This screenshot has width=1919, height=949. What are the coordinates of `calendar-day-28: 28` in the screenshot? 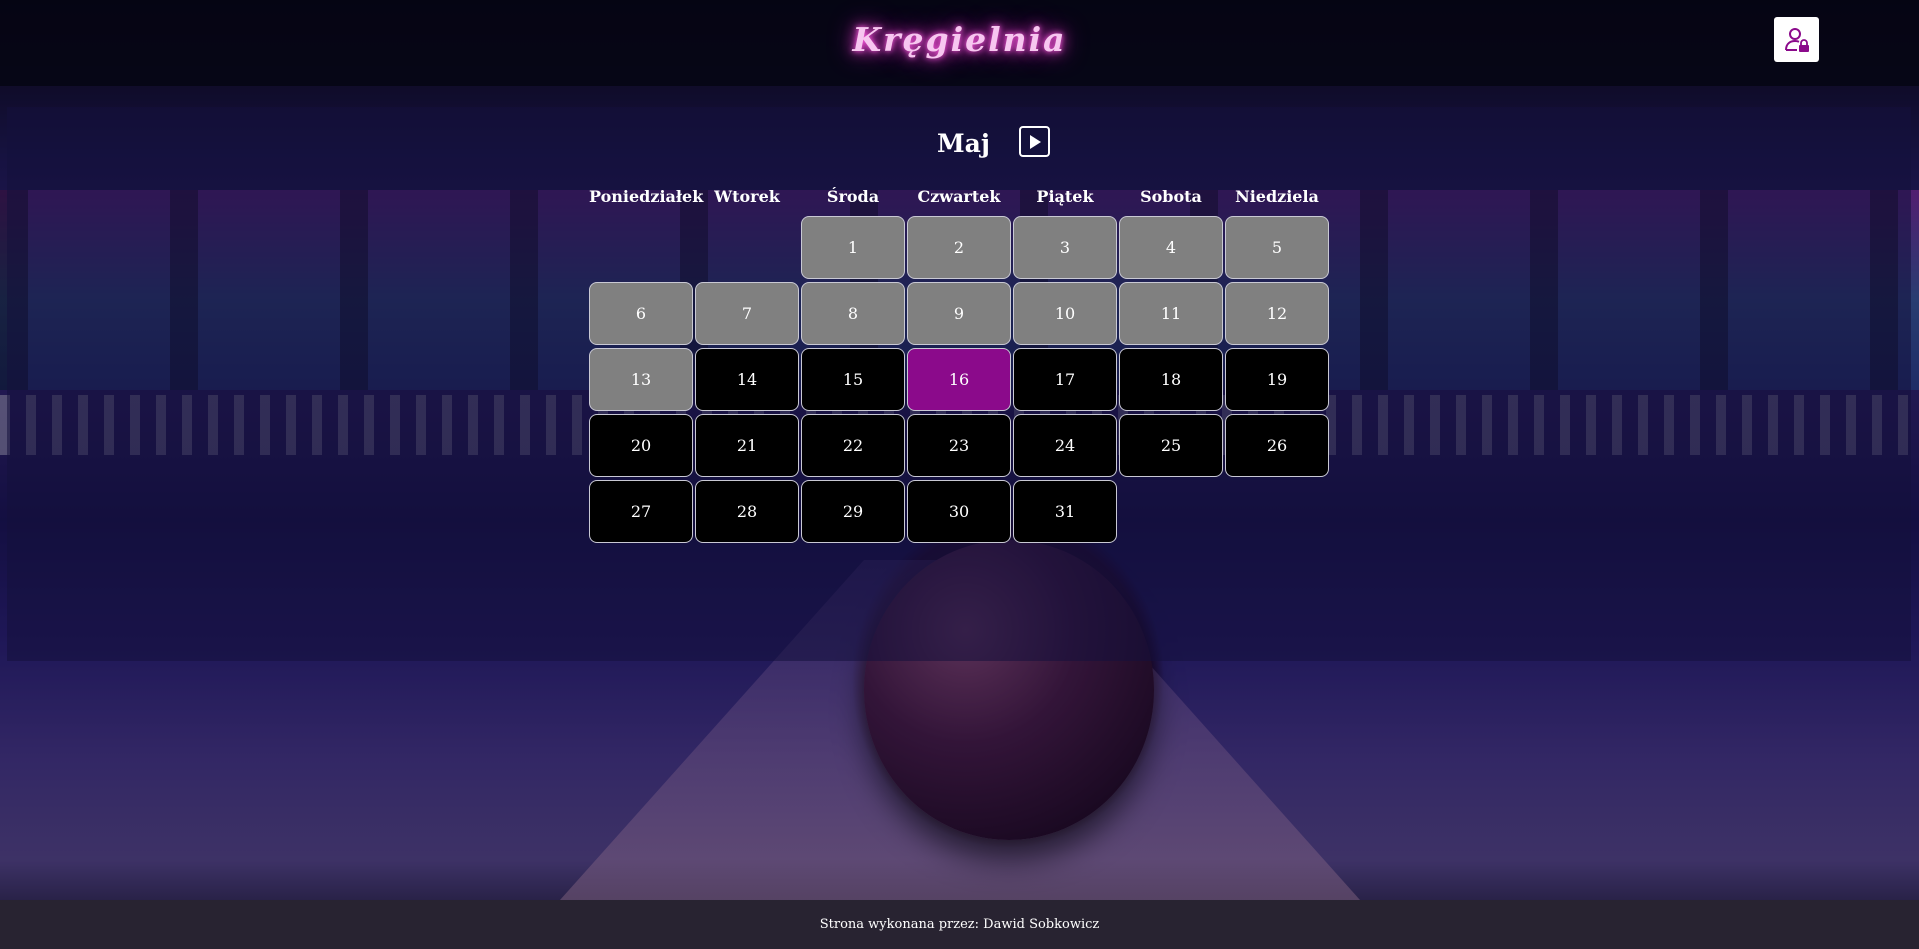 It's located at (747, 511).